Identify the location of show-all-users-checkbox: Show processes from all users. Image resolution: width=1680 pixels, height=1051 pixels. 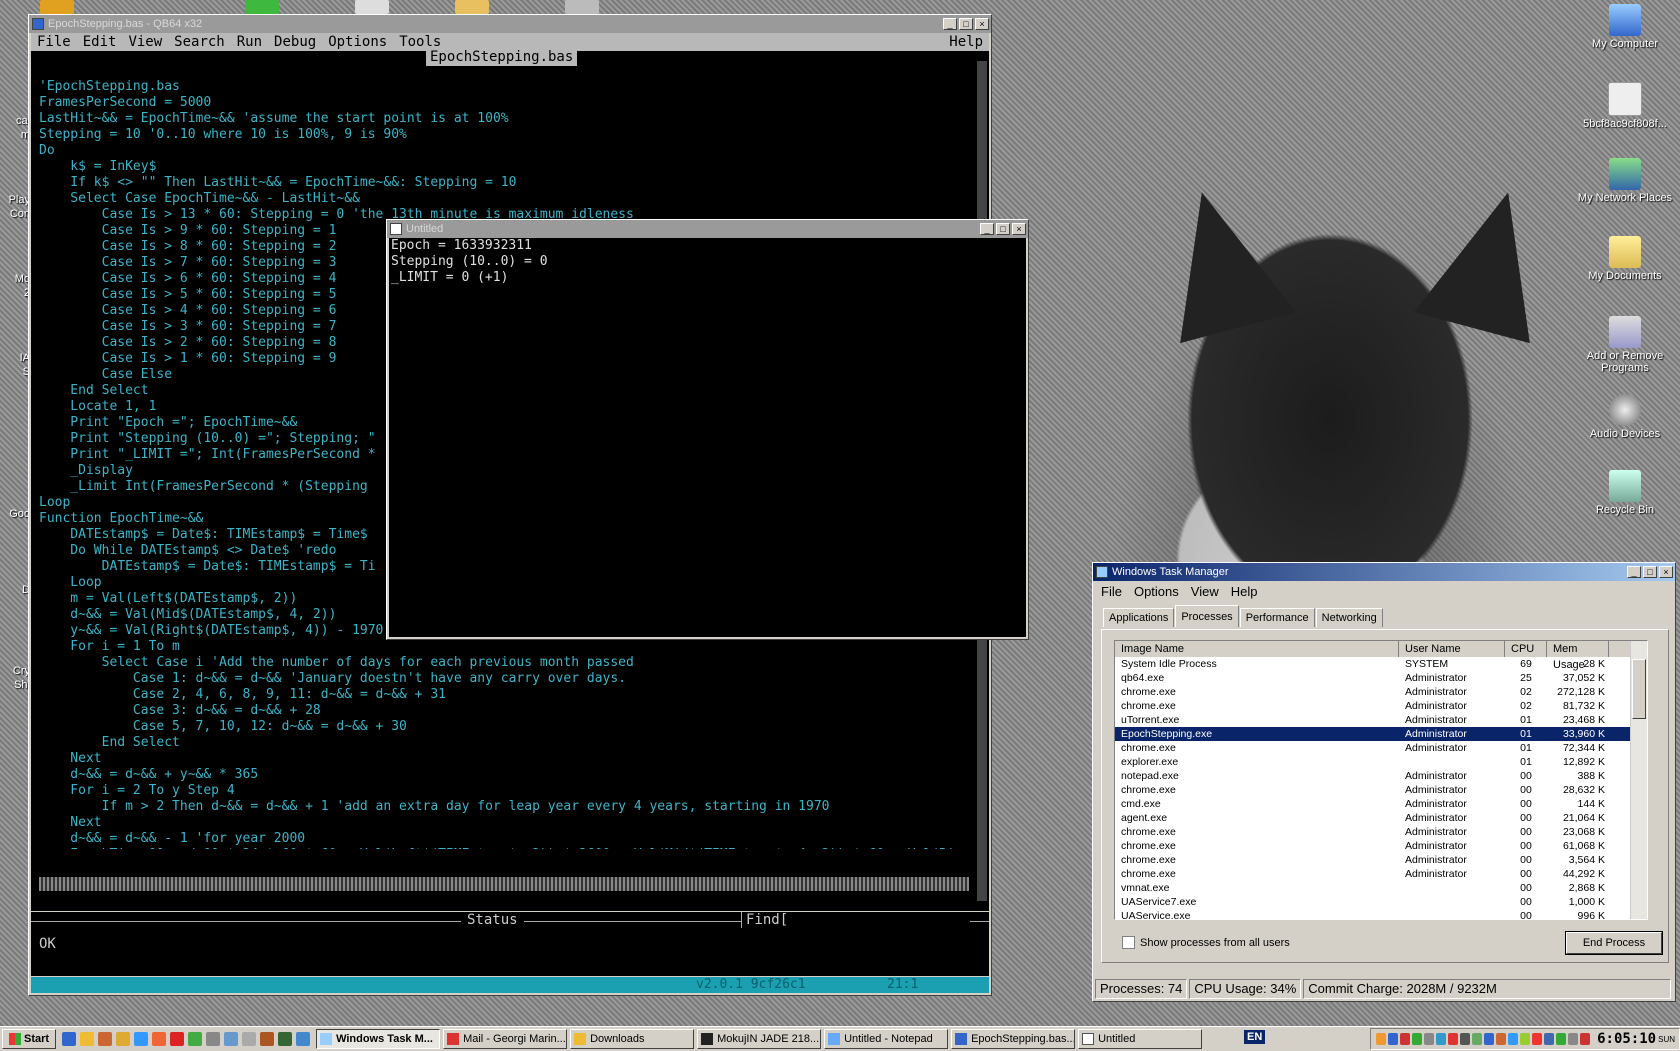
(1206, 942).